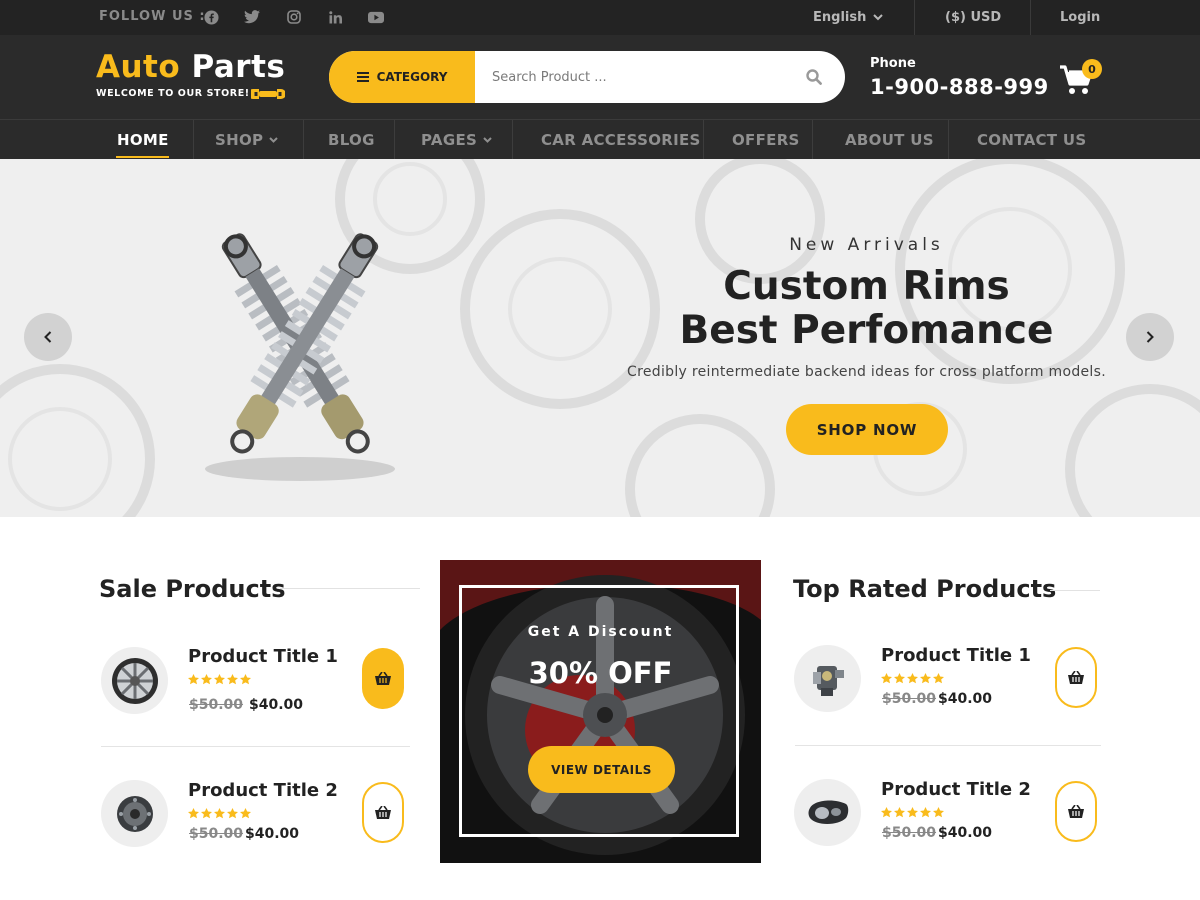 Image resolution: width=1200 pixels, height=900 pixels. What do you see at coordinates (239, 139) in the screenshot?
I see `nav-label: SHOP` at bounding box center [239, 139].